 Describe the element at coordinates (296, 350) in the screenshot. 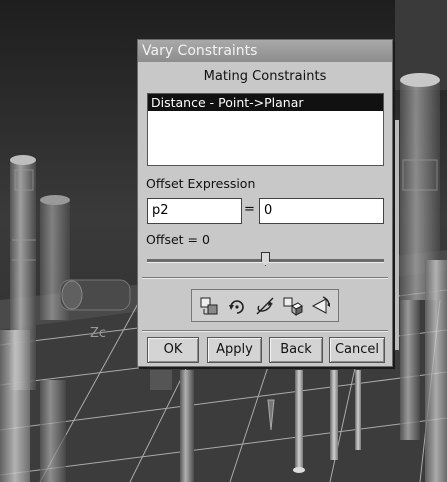

I see `back-button: Back` at that location.